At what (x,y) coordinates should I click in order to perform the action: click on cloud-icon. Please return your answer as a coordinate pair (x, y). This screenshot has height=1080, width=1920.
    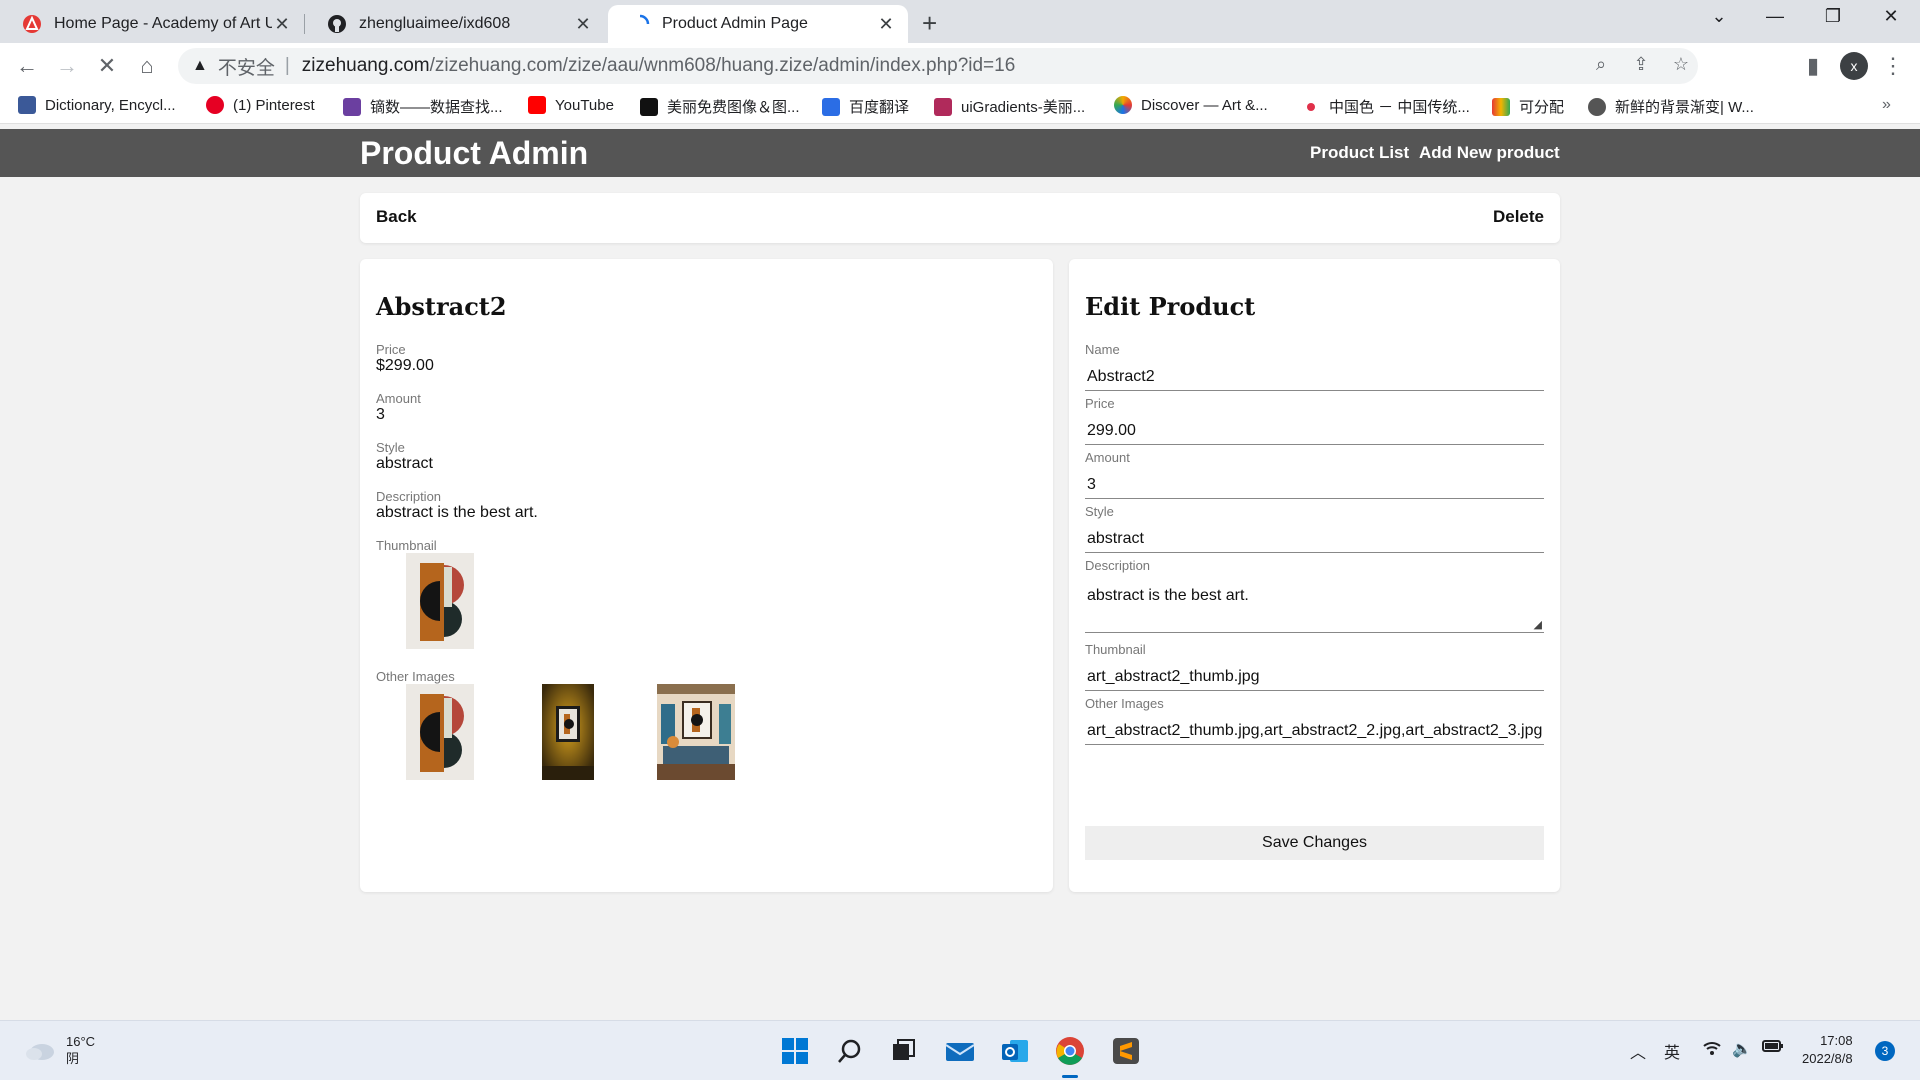
    Looking at the image, I should click on (40, 1052).